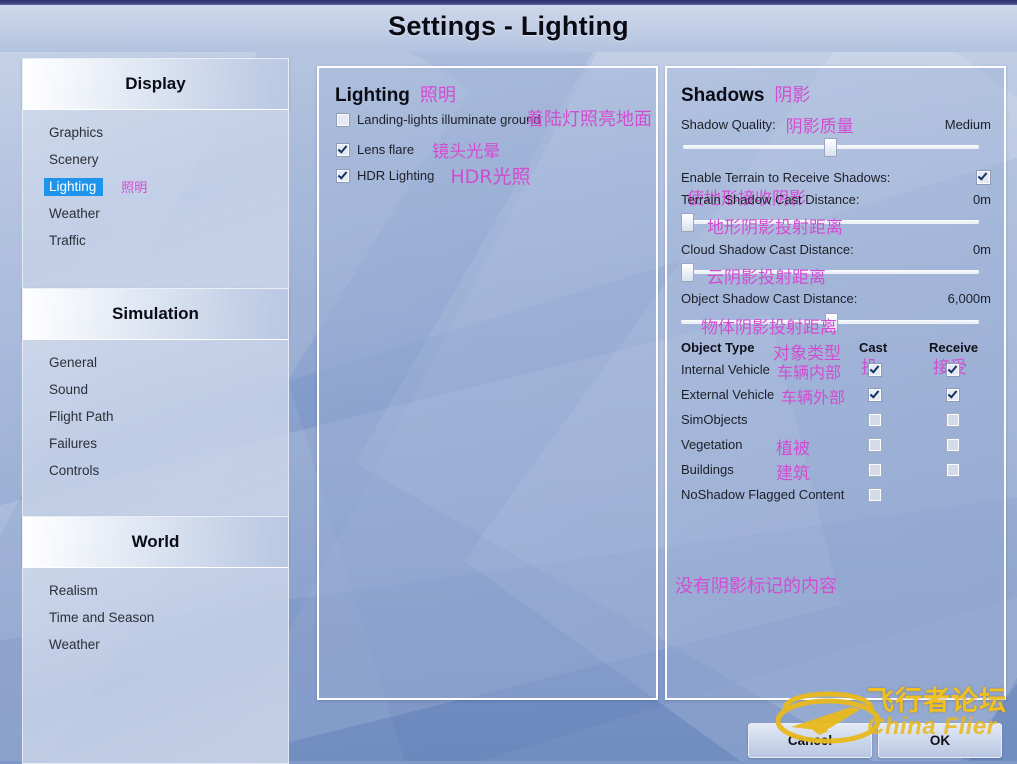  What do you see at coordinates (981, 199) in the screenshot?
I see `terrain-cast-value: 0m` at bounding box center [981, 199].